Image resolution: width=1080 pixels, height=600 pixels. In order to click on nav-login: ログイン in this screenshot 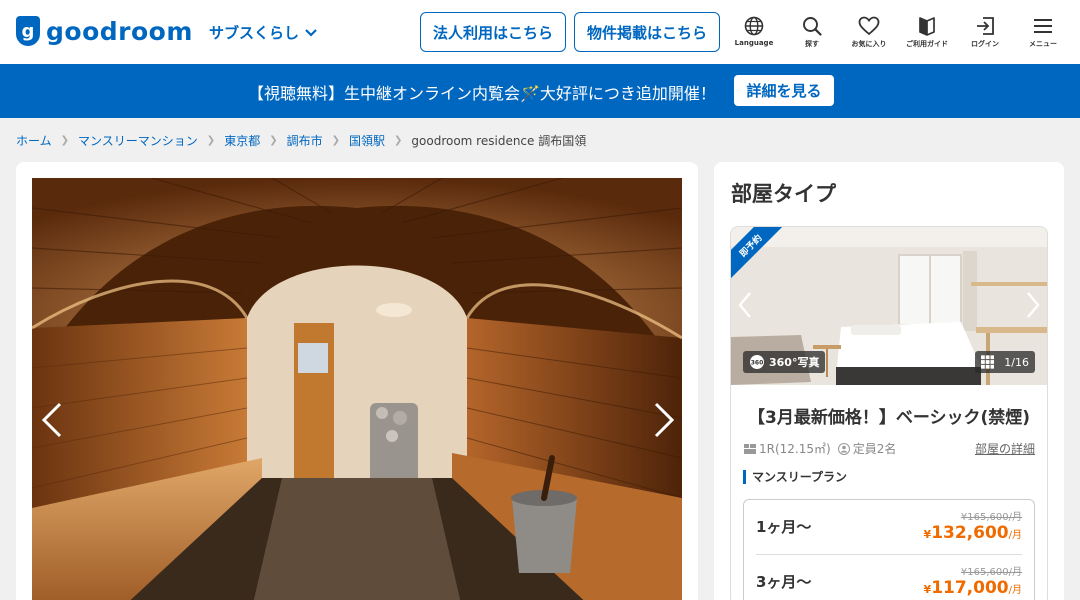, I will do `click(985, 32)`.